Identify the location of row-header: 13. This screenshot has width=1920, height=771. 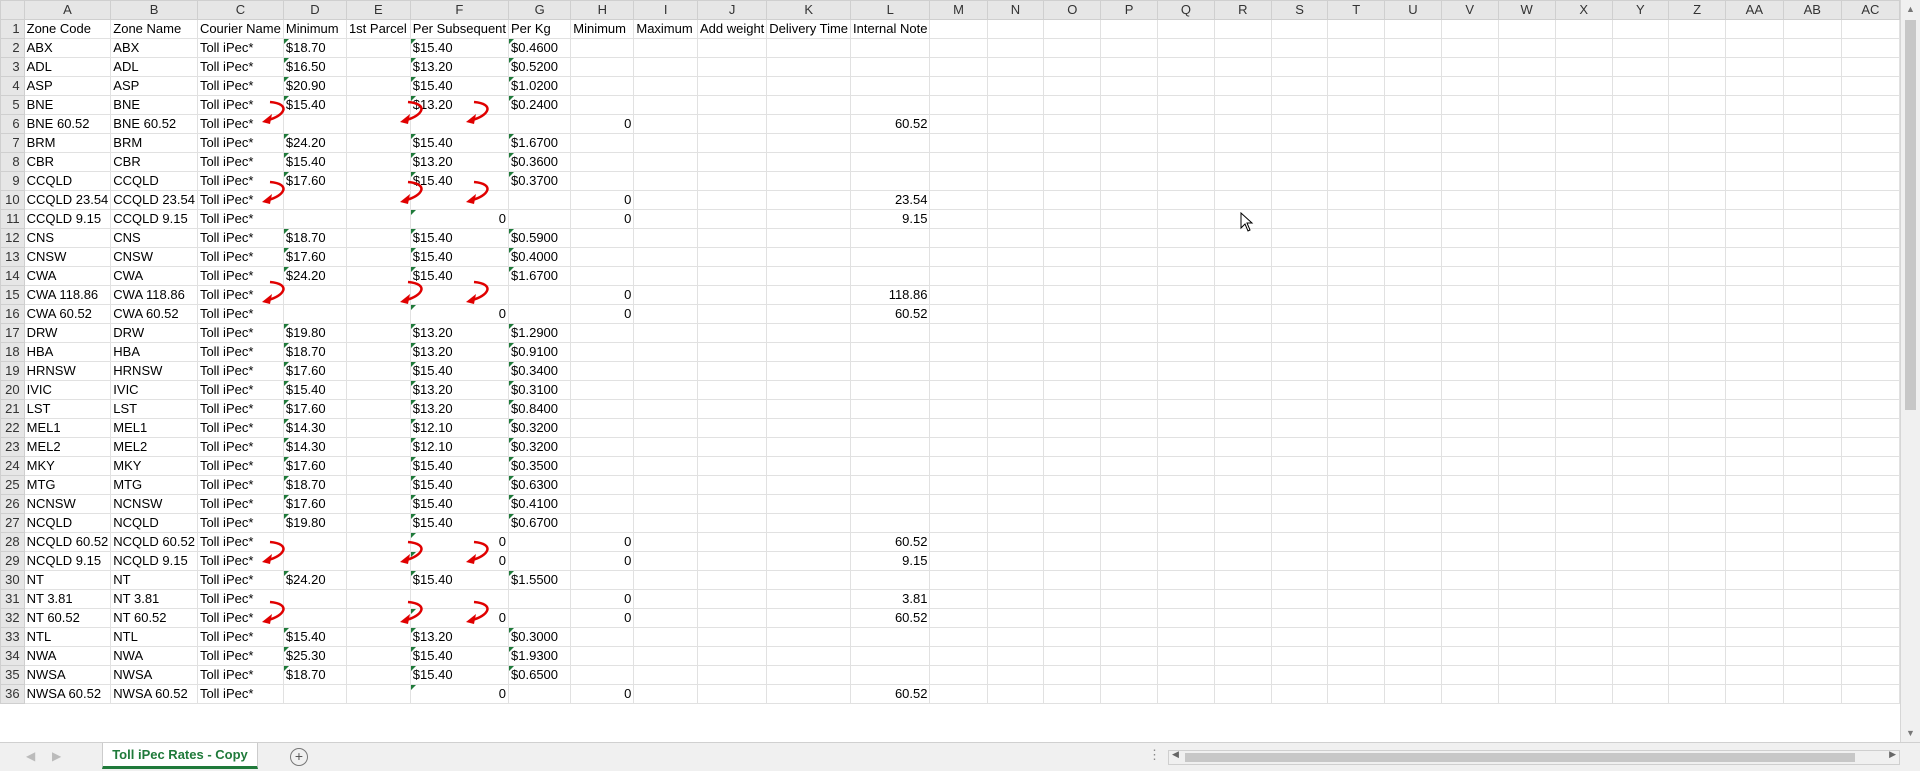
(12, 257).